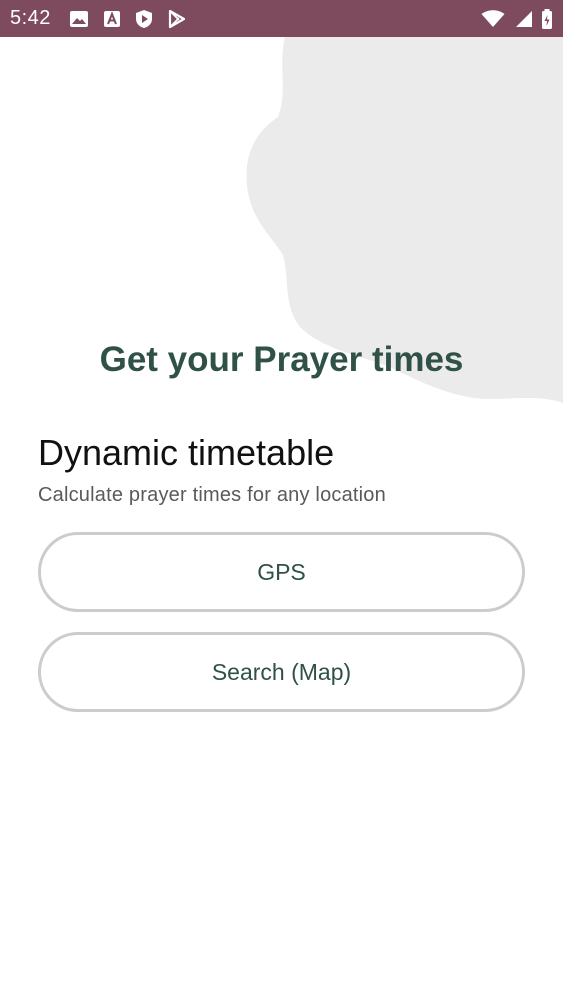 The height and width of the screenshot is (1000, 563). What do you see at coordinates (79, 19) in the screenshot?
I see `image-icon` at bounding box center [79, 19].